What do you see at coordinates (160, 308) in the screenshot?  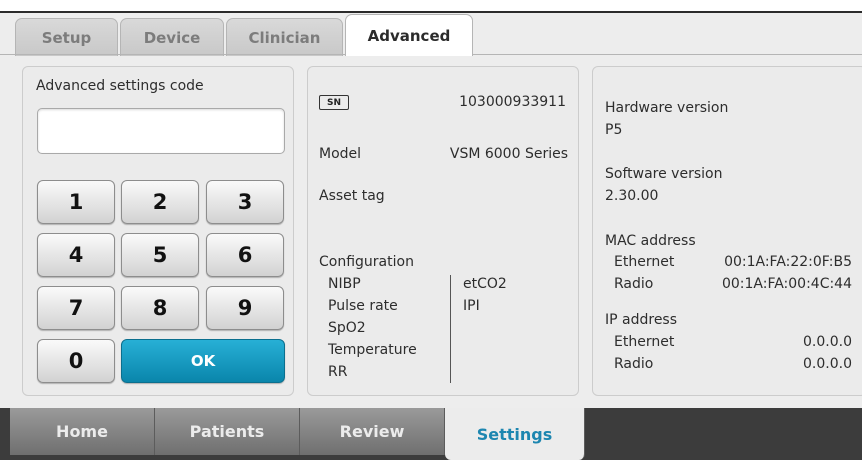 I see `key-8: 8` at bounding box center [160, 308].